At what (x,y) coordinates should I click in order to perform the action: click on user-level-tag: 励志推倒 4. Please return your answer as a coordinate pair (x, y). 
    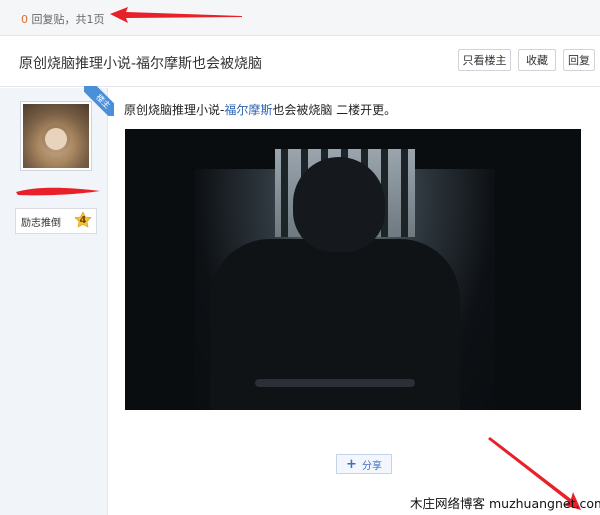
    Looking at the image, I should click on (56, 221).